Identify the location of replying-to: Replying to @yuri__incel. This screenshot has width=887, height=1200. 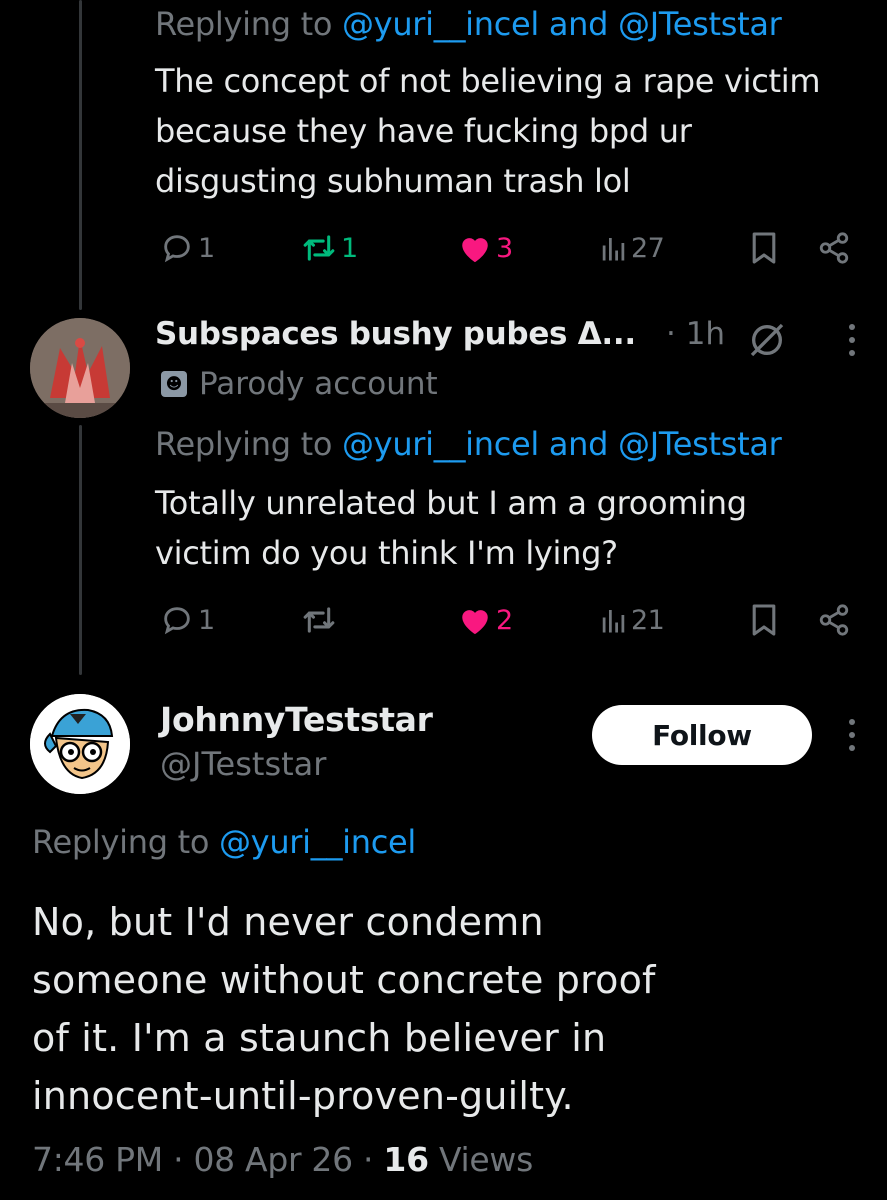
(224, 842).